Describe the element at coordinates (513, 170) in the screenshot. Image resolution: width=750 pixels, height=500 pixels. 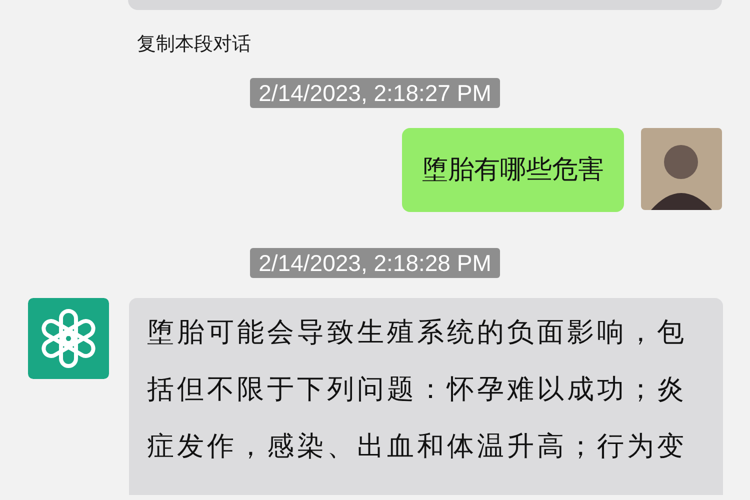
I see `message-bubble: 堕胎有哪些危害` at that location.